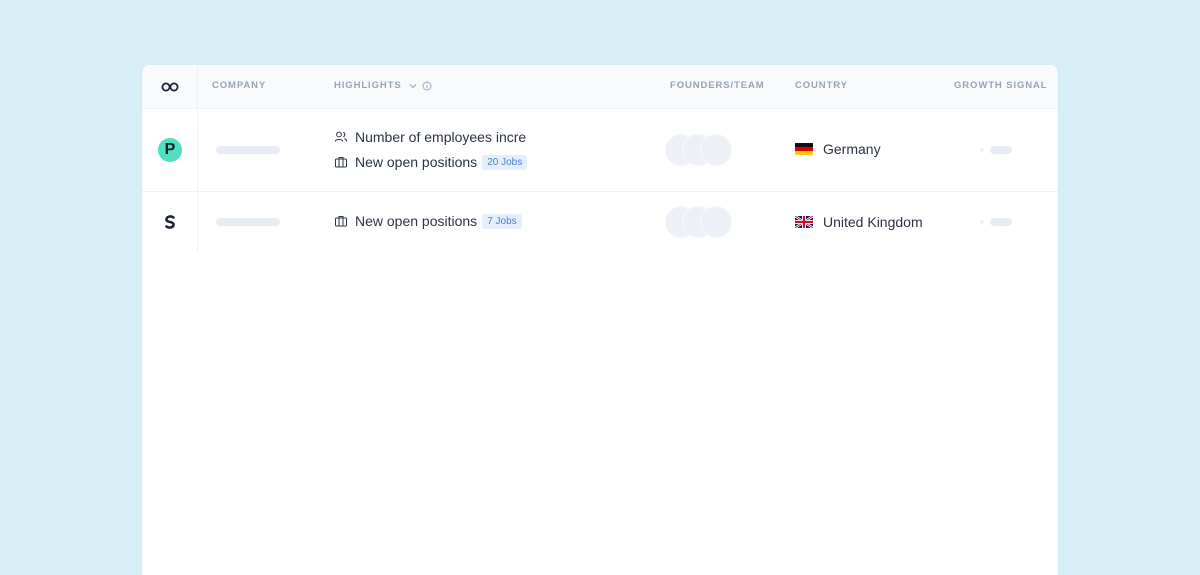 The image size is (1200, 575). What do you see at coordinates (804, 222) in the screenshot?
I see `uk-flag-icon` at bounding box center [804, 222].